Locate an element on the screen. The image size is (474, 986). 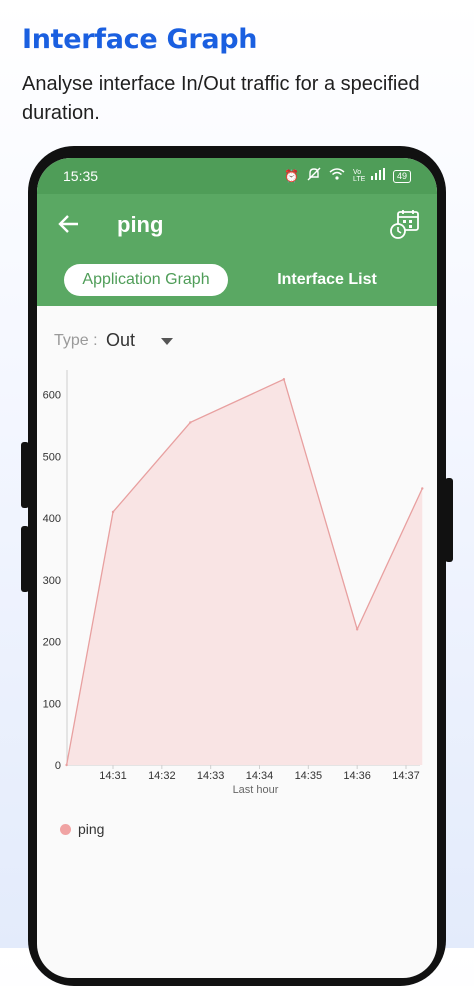
x-tick-label: 14:36 is located at coordinates (357, 776).